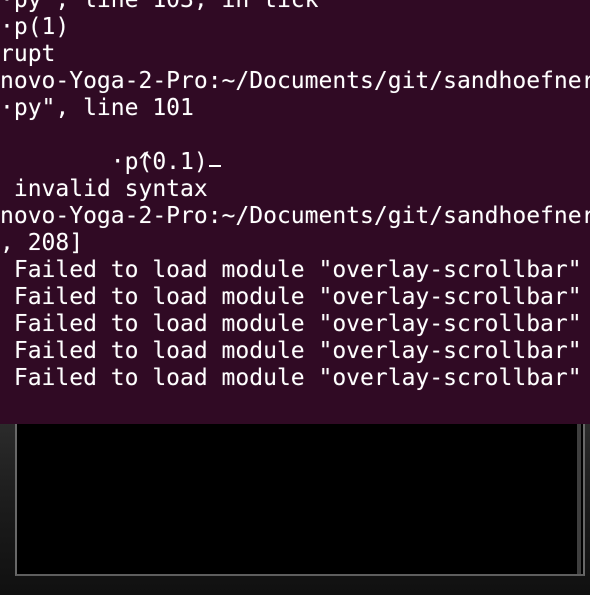 The height and width of the screenshot is (595, 590). I want to click on terminal-line: invalid syntax, so click(104, 189).